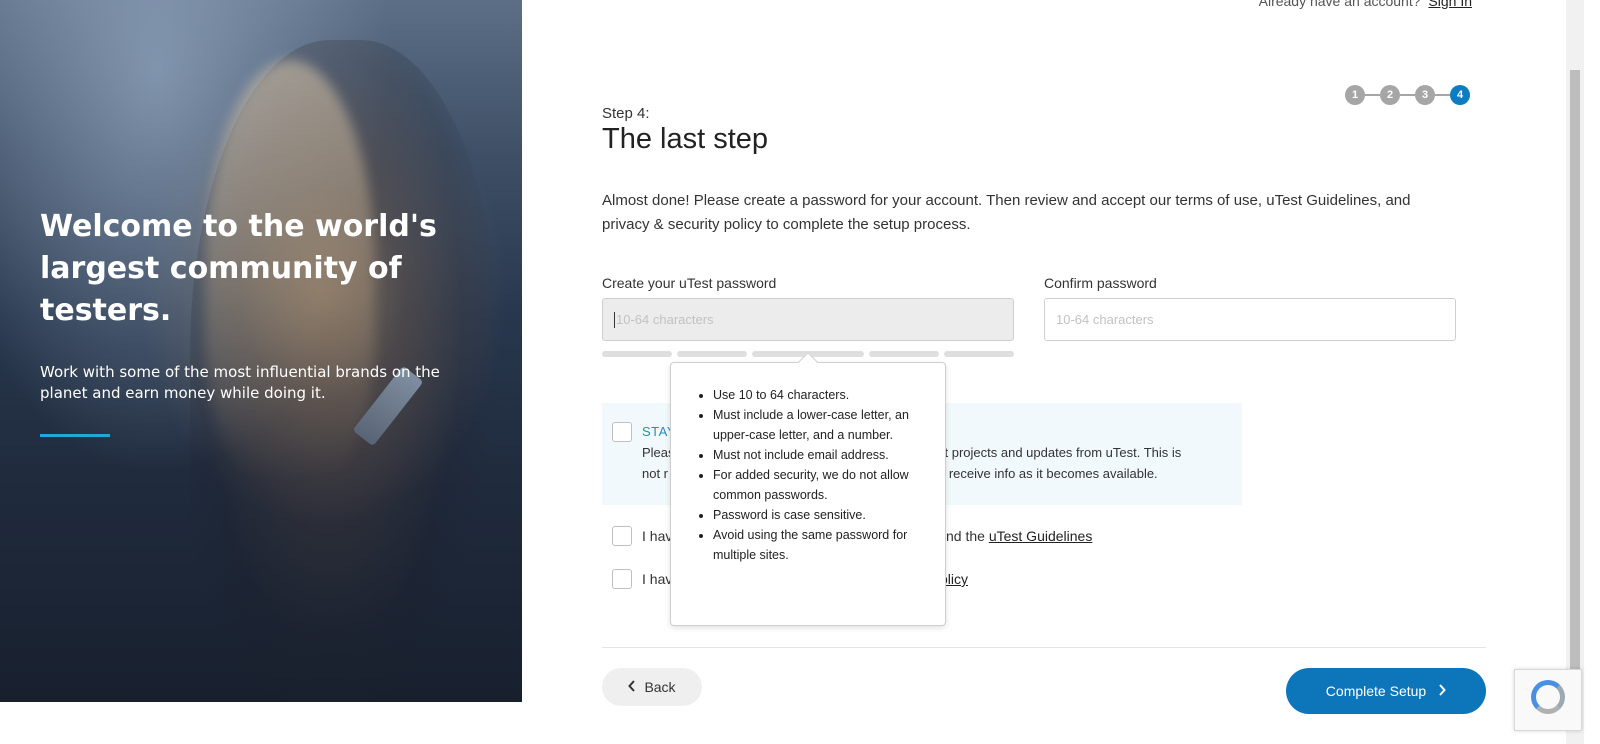 The width and height of the screenshot is (1600, 744). I want to click on privacy-text-left: I hav, so click(657, 579).